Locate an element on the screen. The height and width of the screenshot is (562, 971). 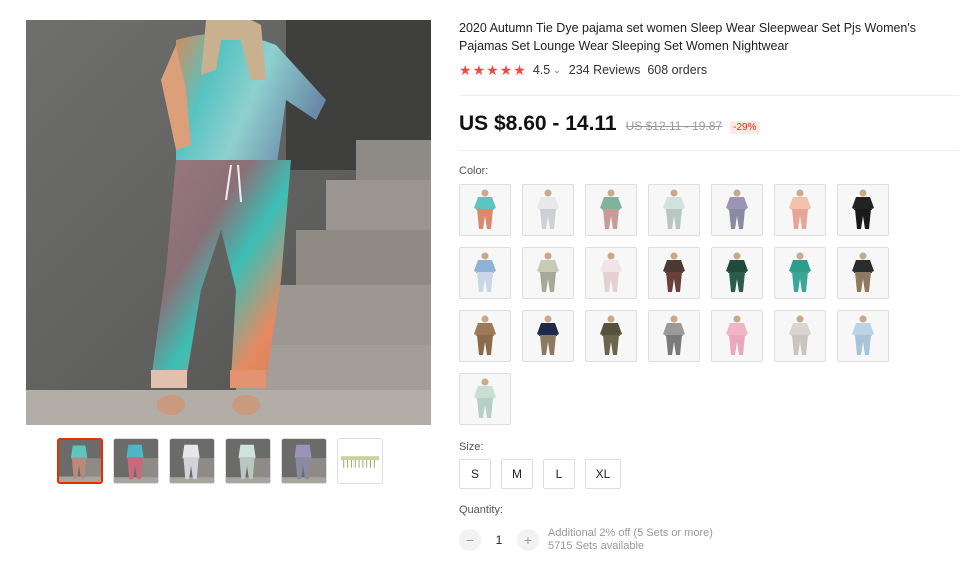
color-swatch-dark-green-floral is located at coordinates (737, 273).